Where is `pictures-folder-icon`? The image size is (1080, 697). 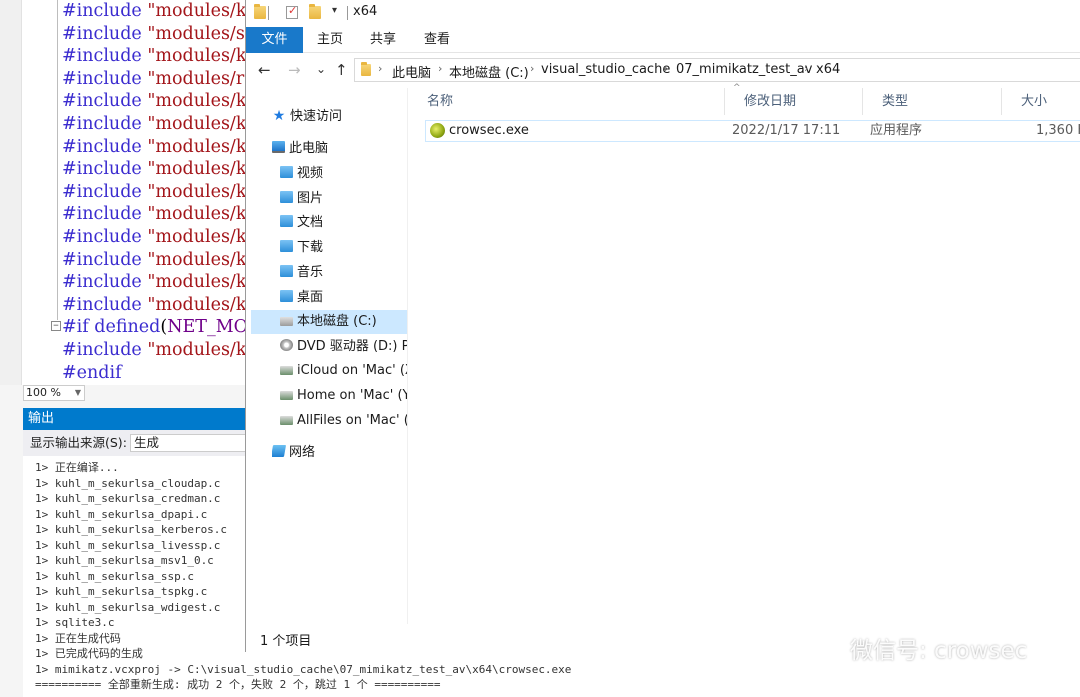
pictures-folder-icon is located at coordinates (286, 197).